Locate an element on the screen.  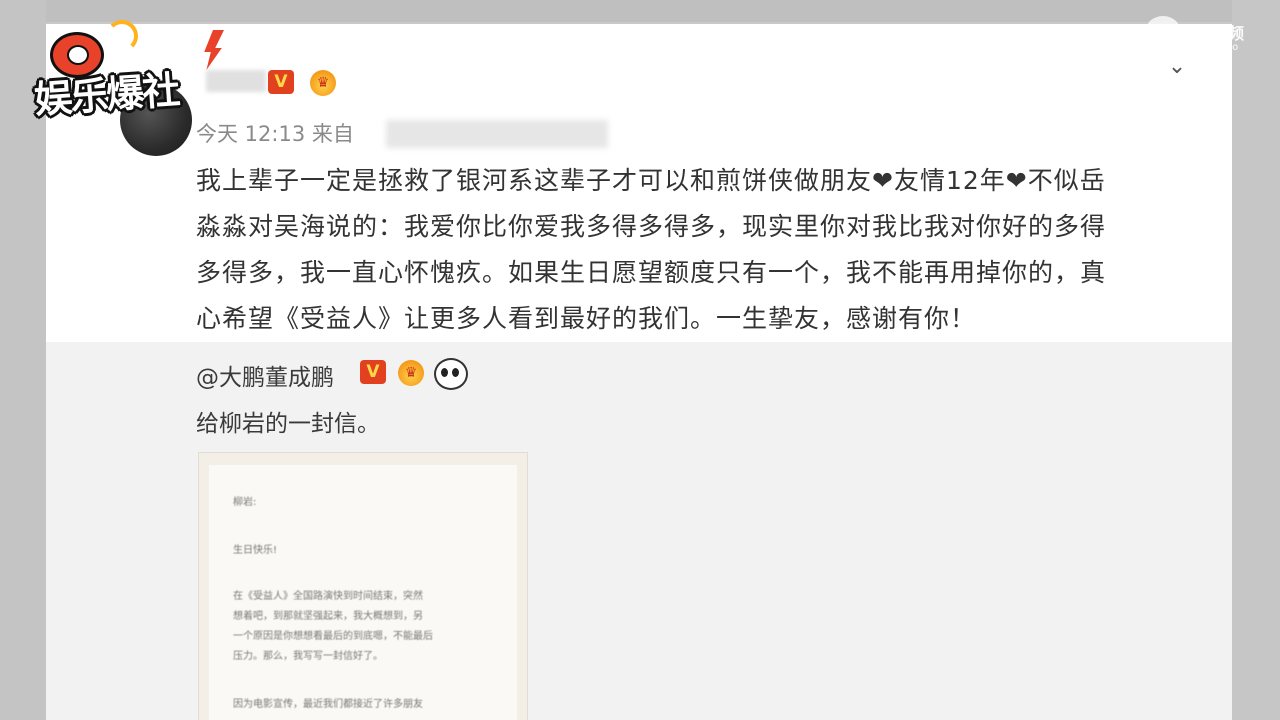
letter-line: 在《受益人》全国路演快到时间结束，突然 is located at coordinates (328, 596).